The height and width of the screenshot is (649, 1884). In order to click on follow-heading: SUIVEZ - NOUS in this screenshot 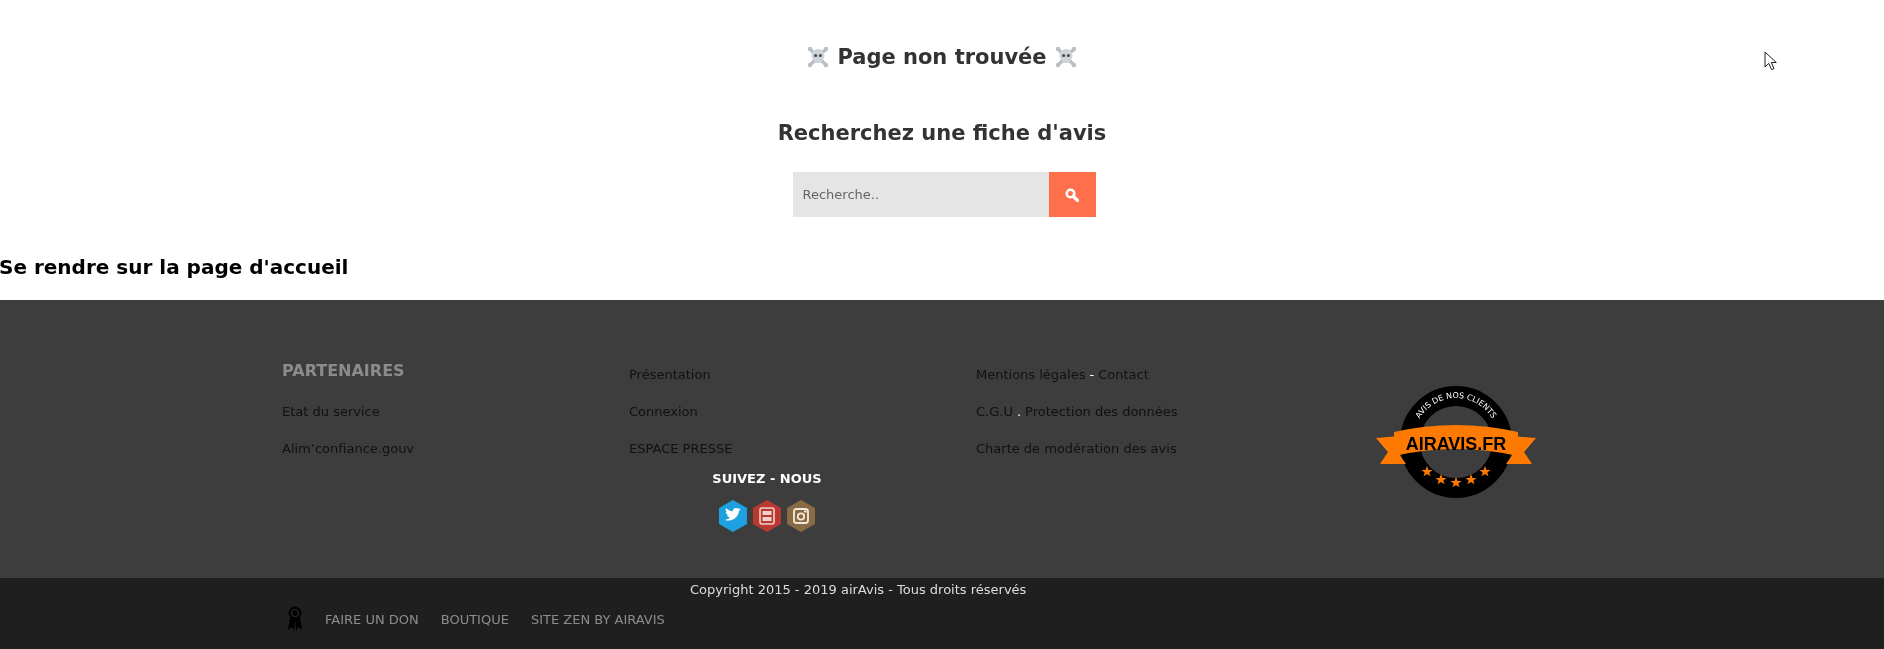, I will do `click(767, 479)`.